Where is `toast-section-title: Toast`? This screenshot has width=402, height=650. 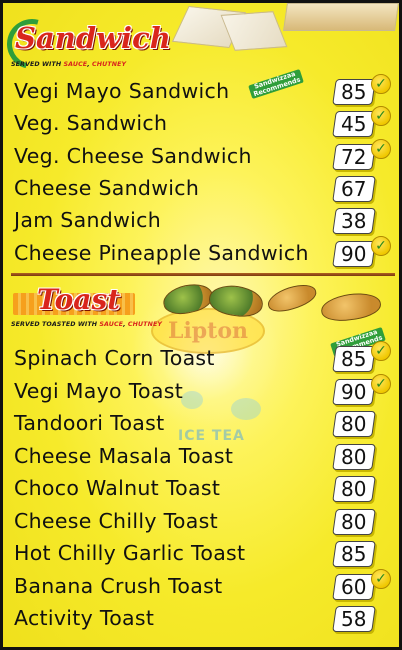 toast-section-title: Toast is located at coordinates (79, 299).